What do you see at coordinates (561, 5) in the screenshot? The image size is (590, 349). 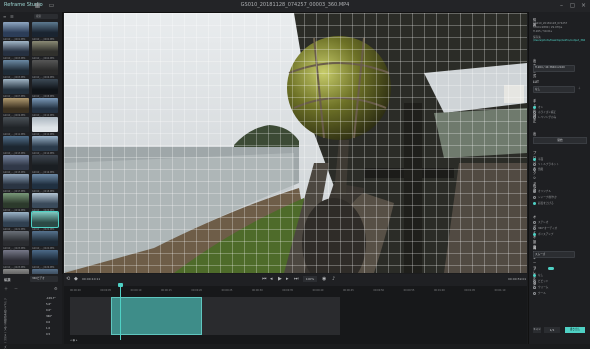 I see `minimize-icon: –` at bounding box center [561, 5].